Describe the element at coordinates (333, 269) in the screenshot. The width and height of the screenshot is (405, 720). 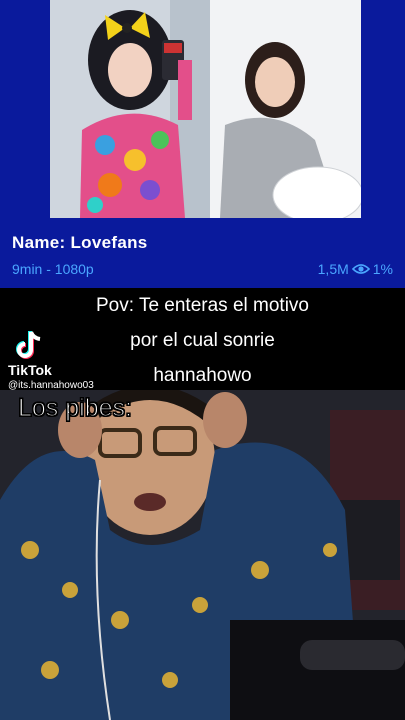
I see `views-count: 1,5M` at that location.